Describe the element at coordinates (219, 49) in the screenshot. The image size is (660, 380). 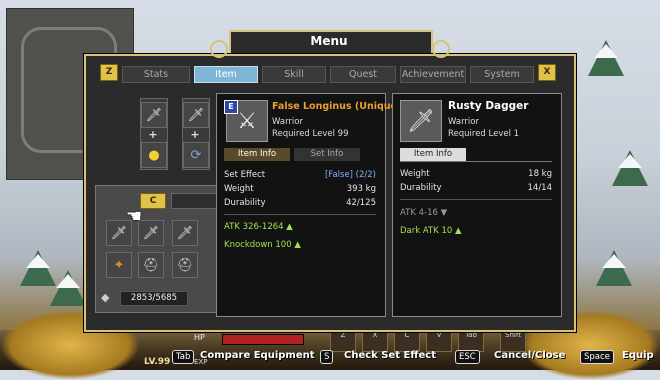
I see `ornament-left-icon` at that location.